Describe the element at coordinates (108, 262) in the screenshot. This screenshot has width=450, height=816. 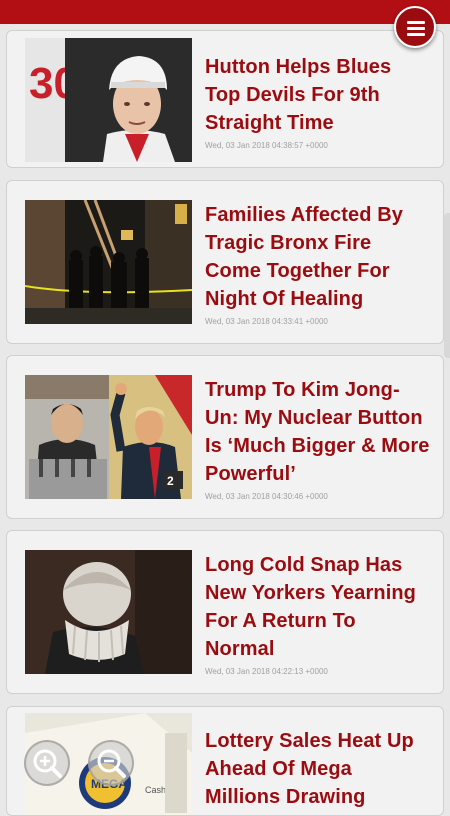
I see `article-thumbnail-bronx-fire` at that location.